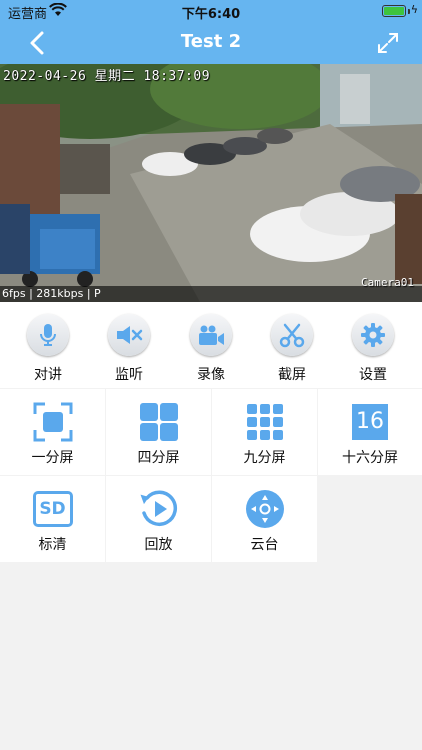  I want to click on charging-icon: ϟ, so click(414, 9).